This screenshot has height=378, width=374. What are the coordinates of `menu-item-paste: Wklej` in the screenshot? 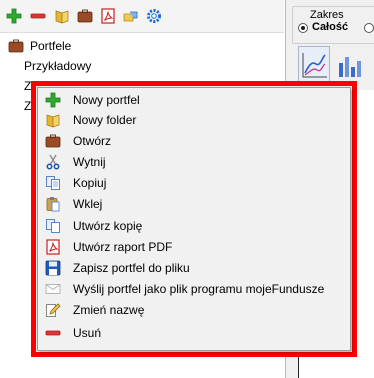 It's located at (194, 204).